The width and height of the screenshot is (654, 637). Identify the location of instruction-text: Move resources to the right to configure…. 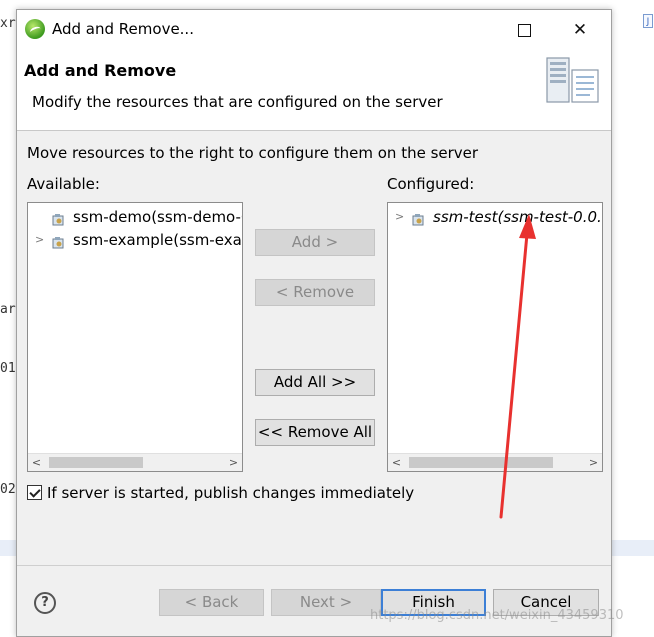
(253, 153).